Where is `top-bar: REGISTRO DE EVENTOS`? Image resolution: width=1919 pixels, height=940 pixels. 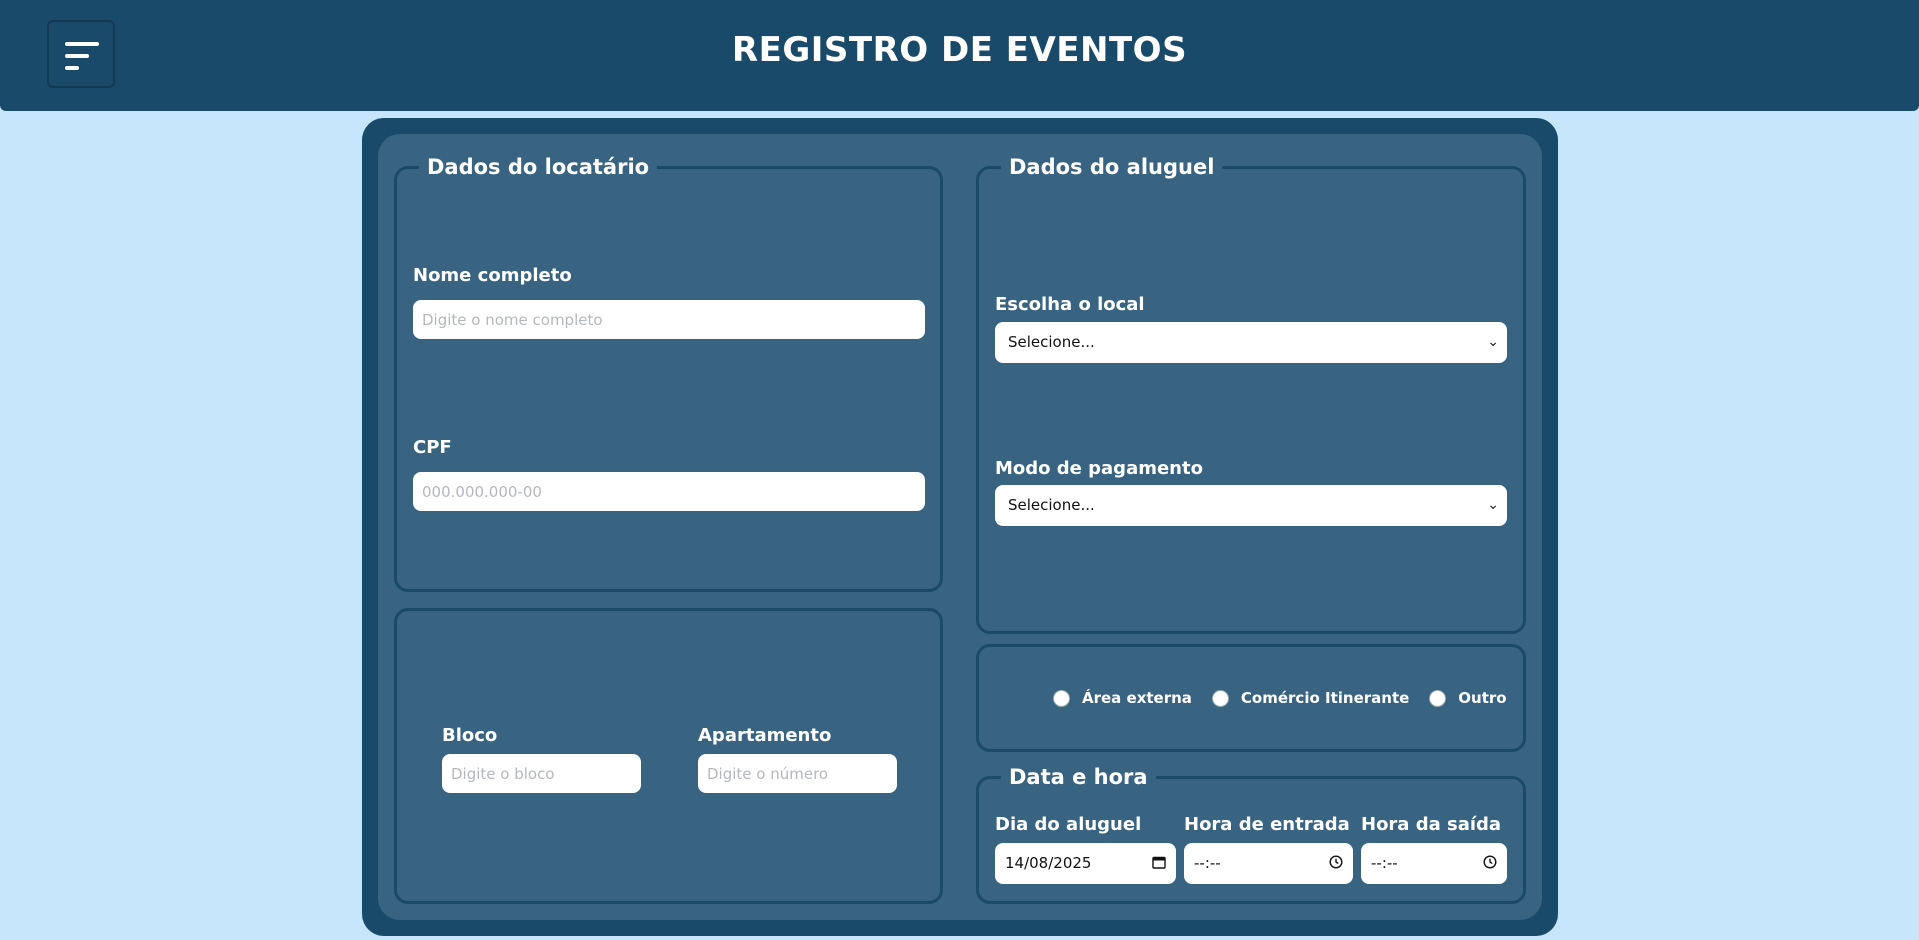 top-bar: REGISTRO DE EVENTOS is located at coordinates (959, 55).